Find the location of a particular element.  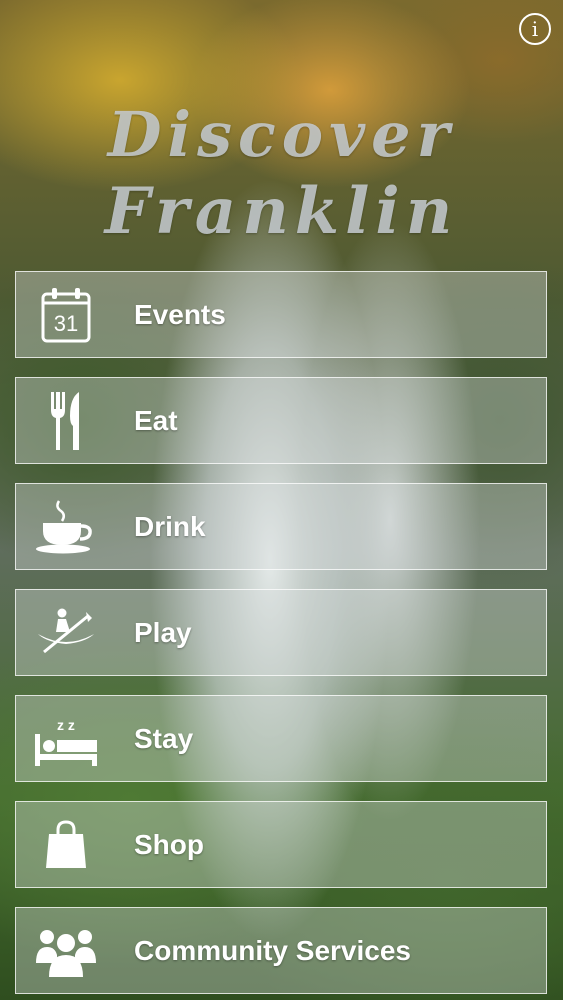

menu-item-events: 31 Events is located at coordinates (281, 314).